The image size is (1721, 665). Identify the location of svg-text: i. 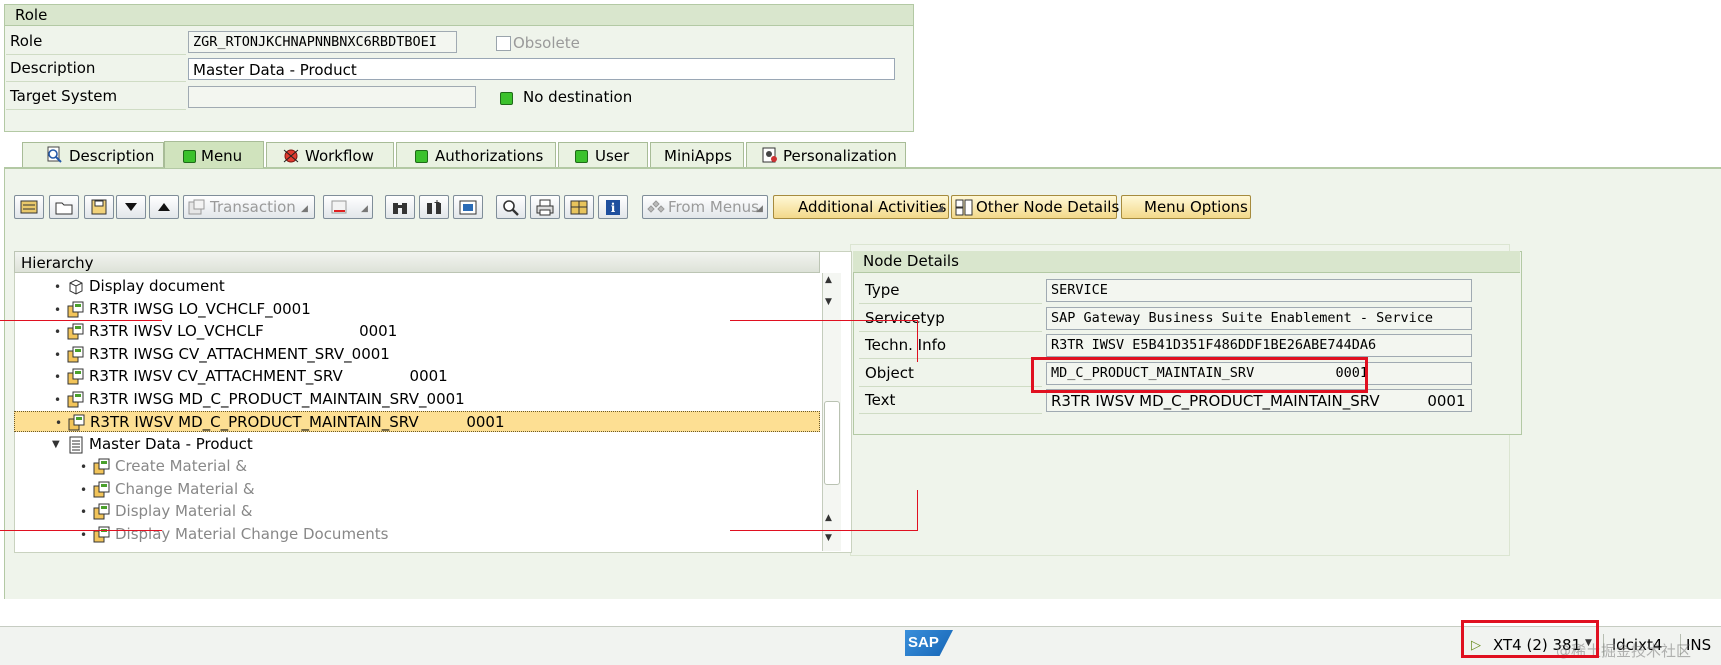
(613, 208).